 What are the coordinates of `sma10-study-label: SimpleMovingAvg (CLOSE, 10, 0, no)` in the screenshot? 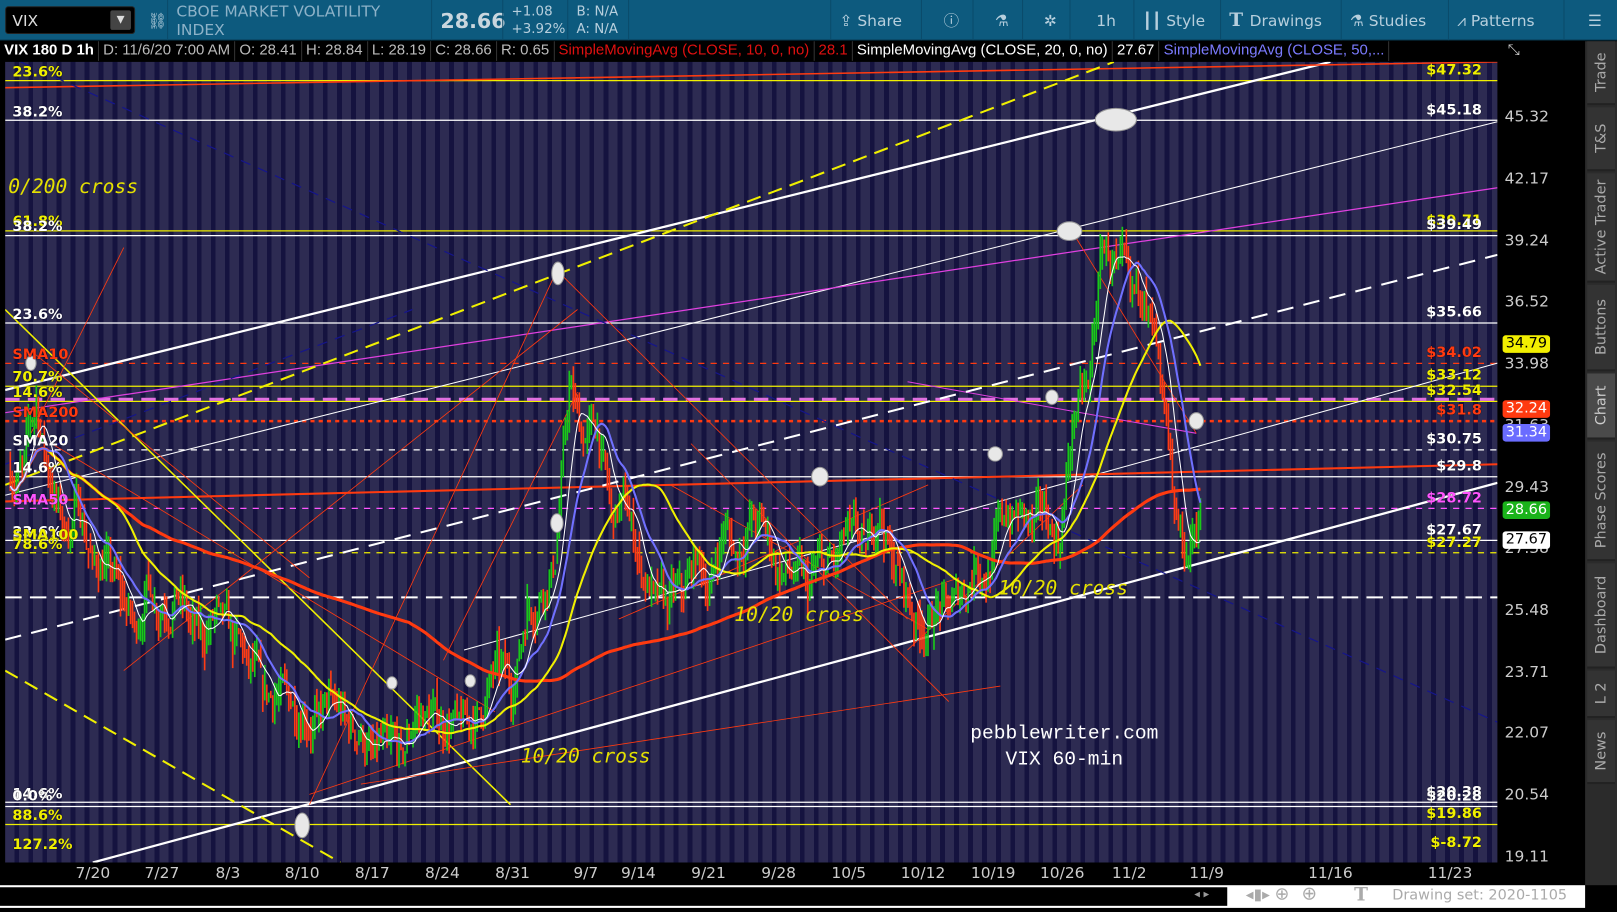 It's located at (684, 51).